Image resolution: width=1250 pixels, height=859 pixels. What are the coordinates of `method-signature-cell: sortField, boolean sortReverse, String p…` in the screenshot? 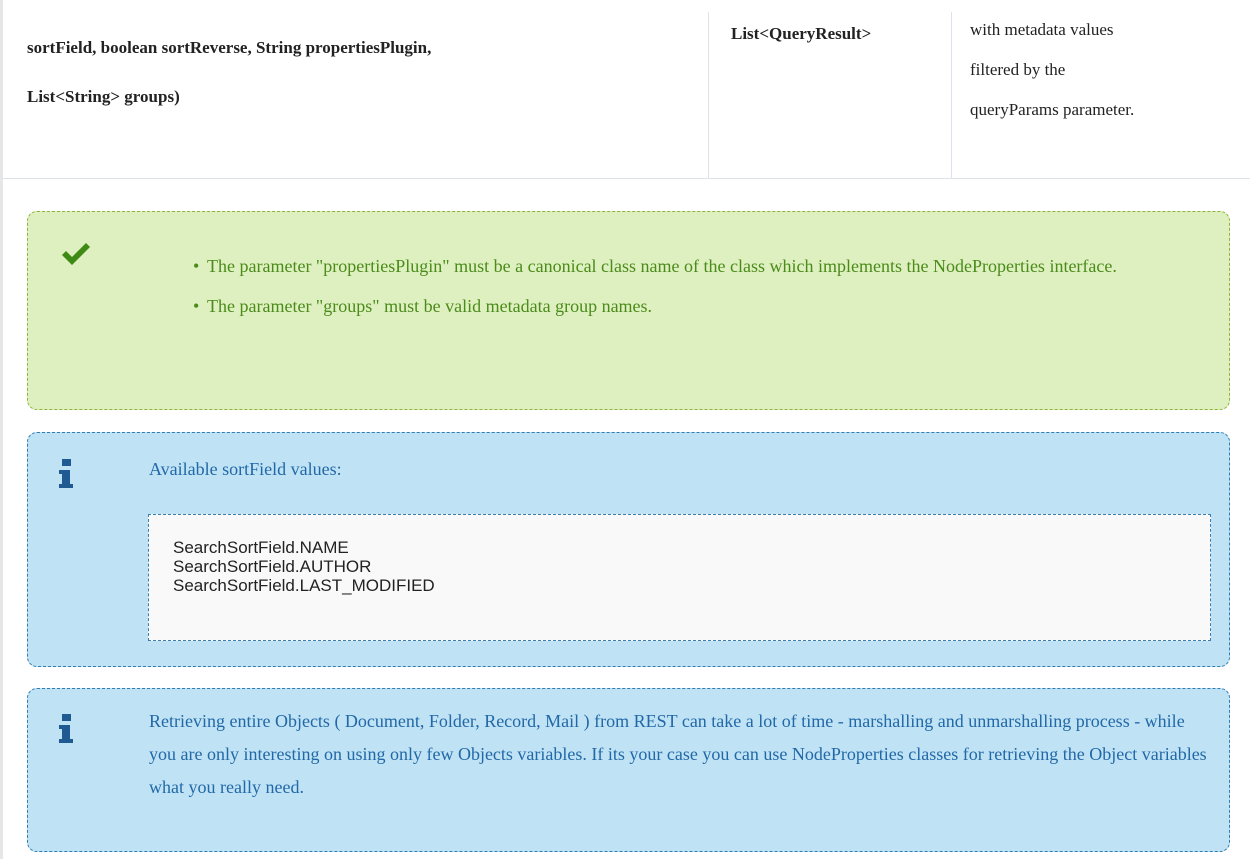 It's located at (367, 100).